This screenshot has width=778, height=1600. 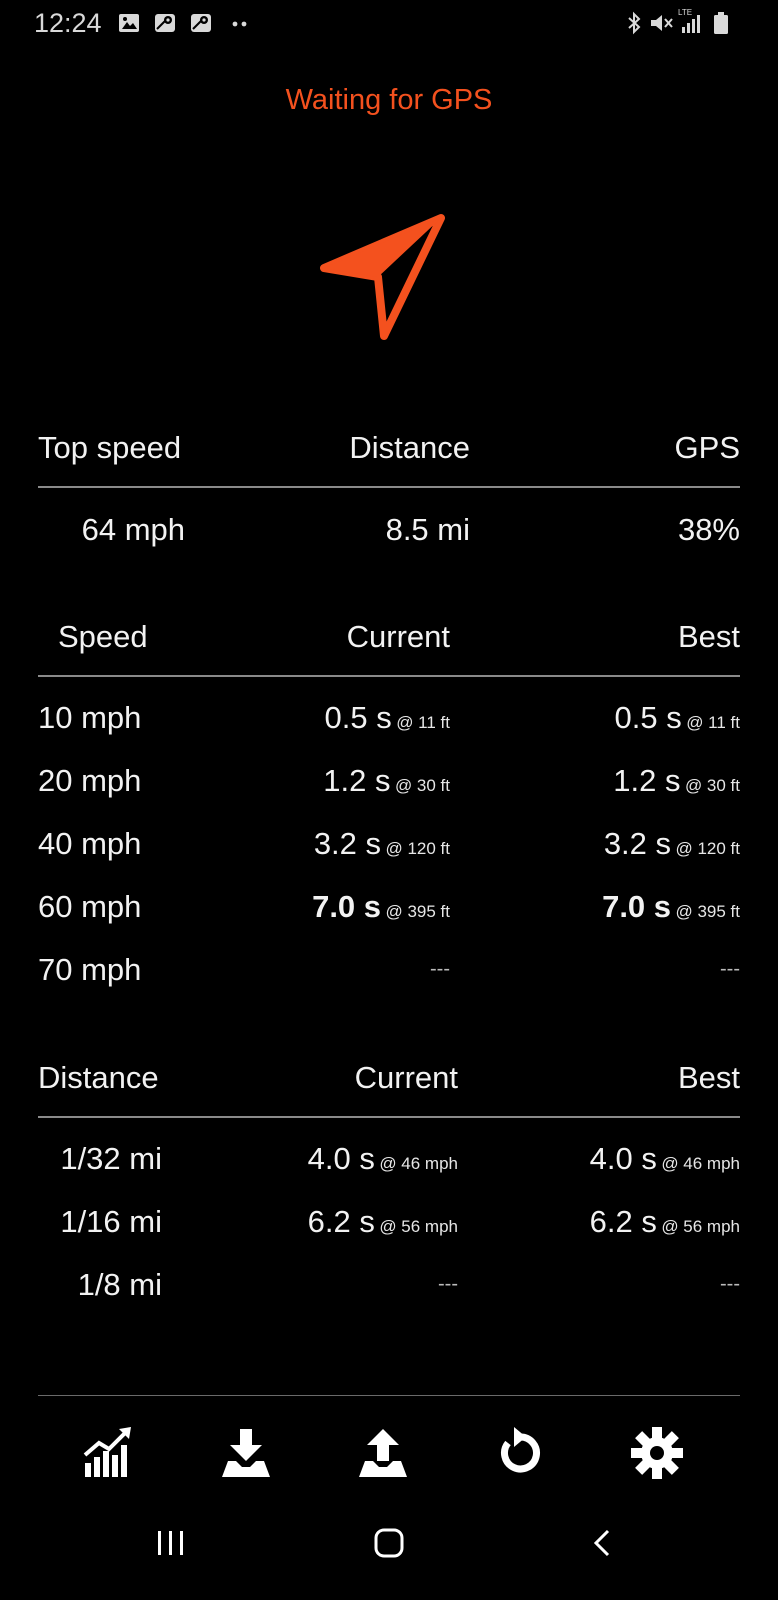 I want to click on best-distance: @ 120 ft, so click(x=707, y=848).